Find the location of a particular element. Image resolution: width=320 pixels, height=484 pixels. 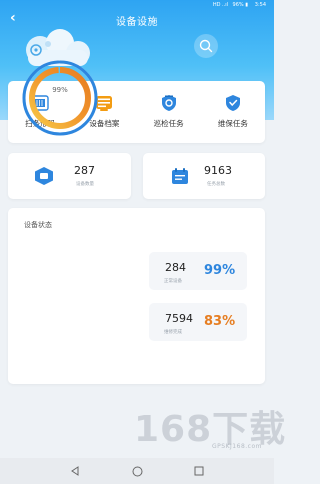

repair-complete-percent: 83% is located at coordinates (220, 321).